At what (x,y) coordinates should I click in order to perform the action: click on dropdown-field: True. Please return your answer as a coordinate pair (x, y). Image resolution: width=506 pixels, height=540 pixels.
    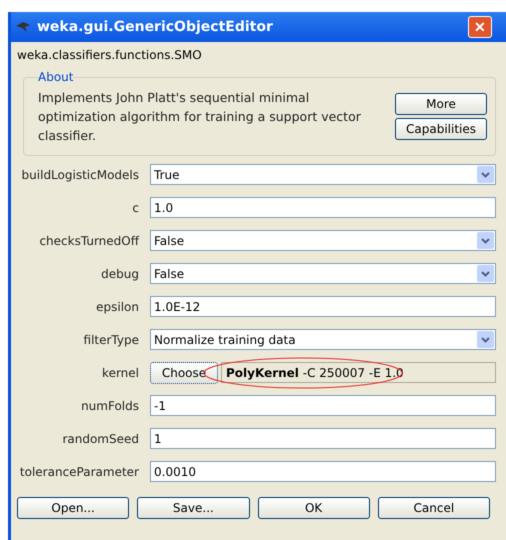
    Looking at the image, I should click on (323, 174).